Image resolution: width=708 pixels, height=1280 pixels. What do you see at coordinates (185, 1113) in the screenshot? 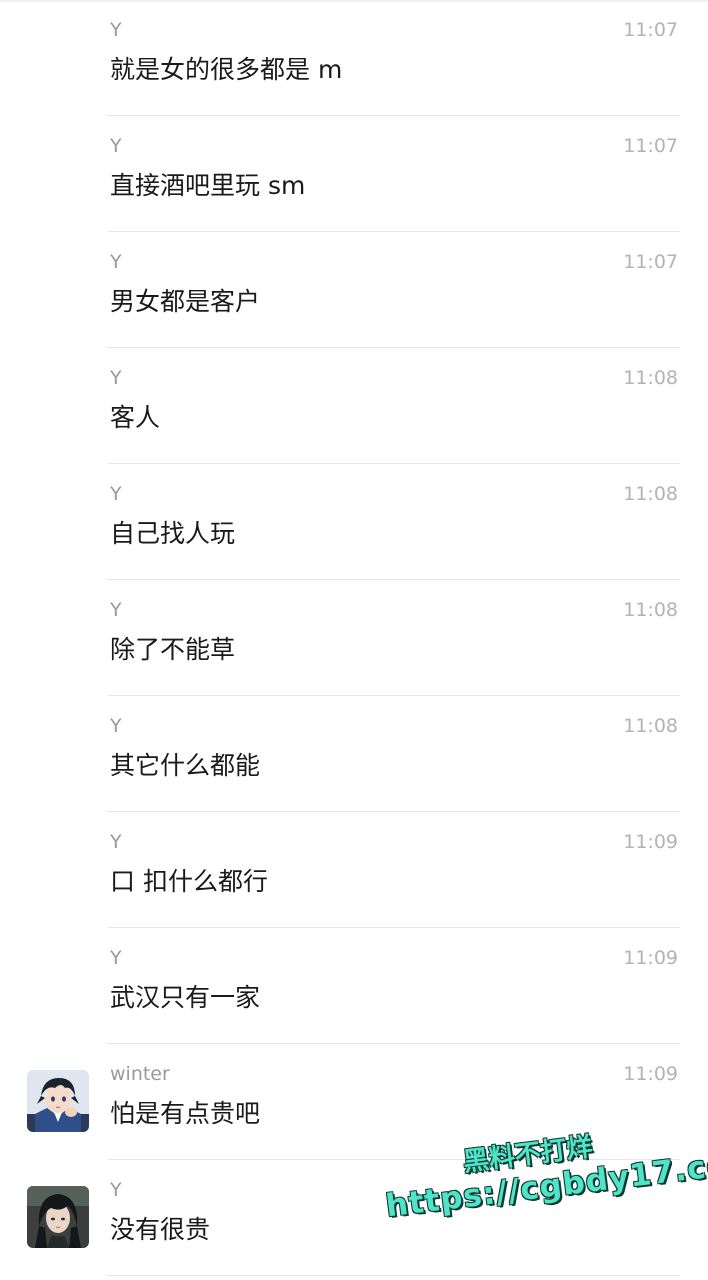
I see `message-text: 怕是有点贵吧` at bounding box center [185, 1113].